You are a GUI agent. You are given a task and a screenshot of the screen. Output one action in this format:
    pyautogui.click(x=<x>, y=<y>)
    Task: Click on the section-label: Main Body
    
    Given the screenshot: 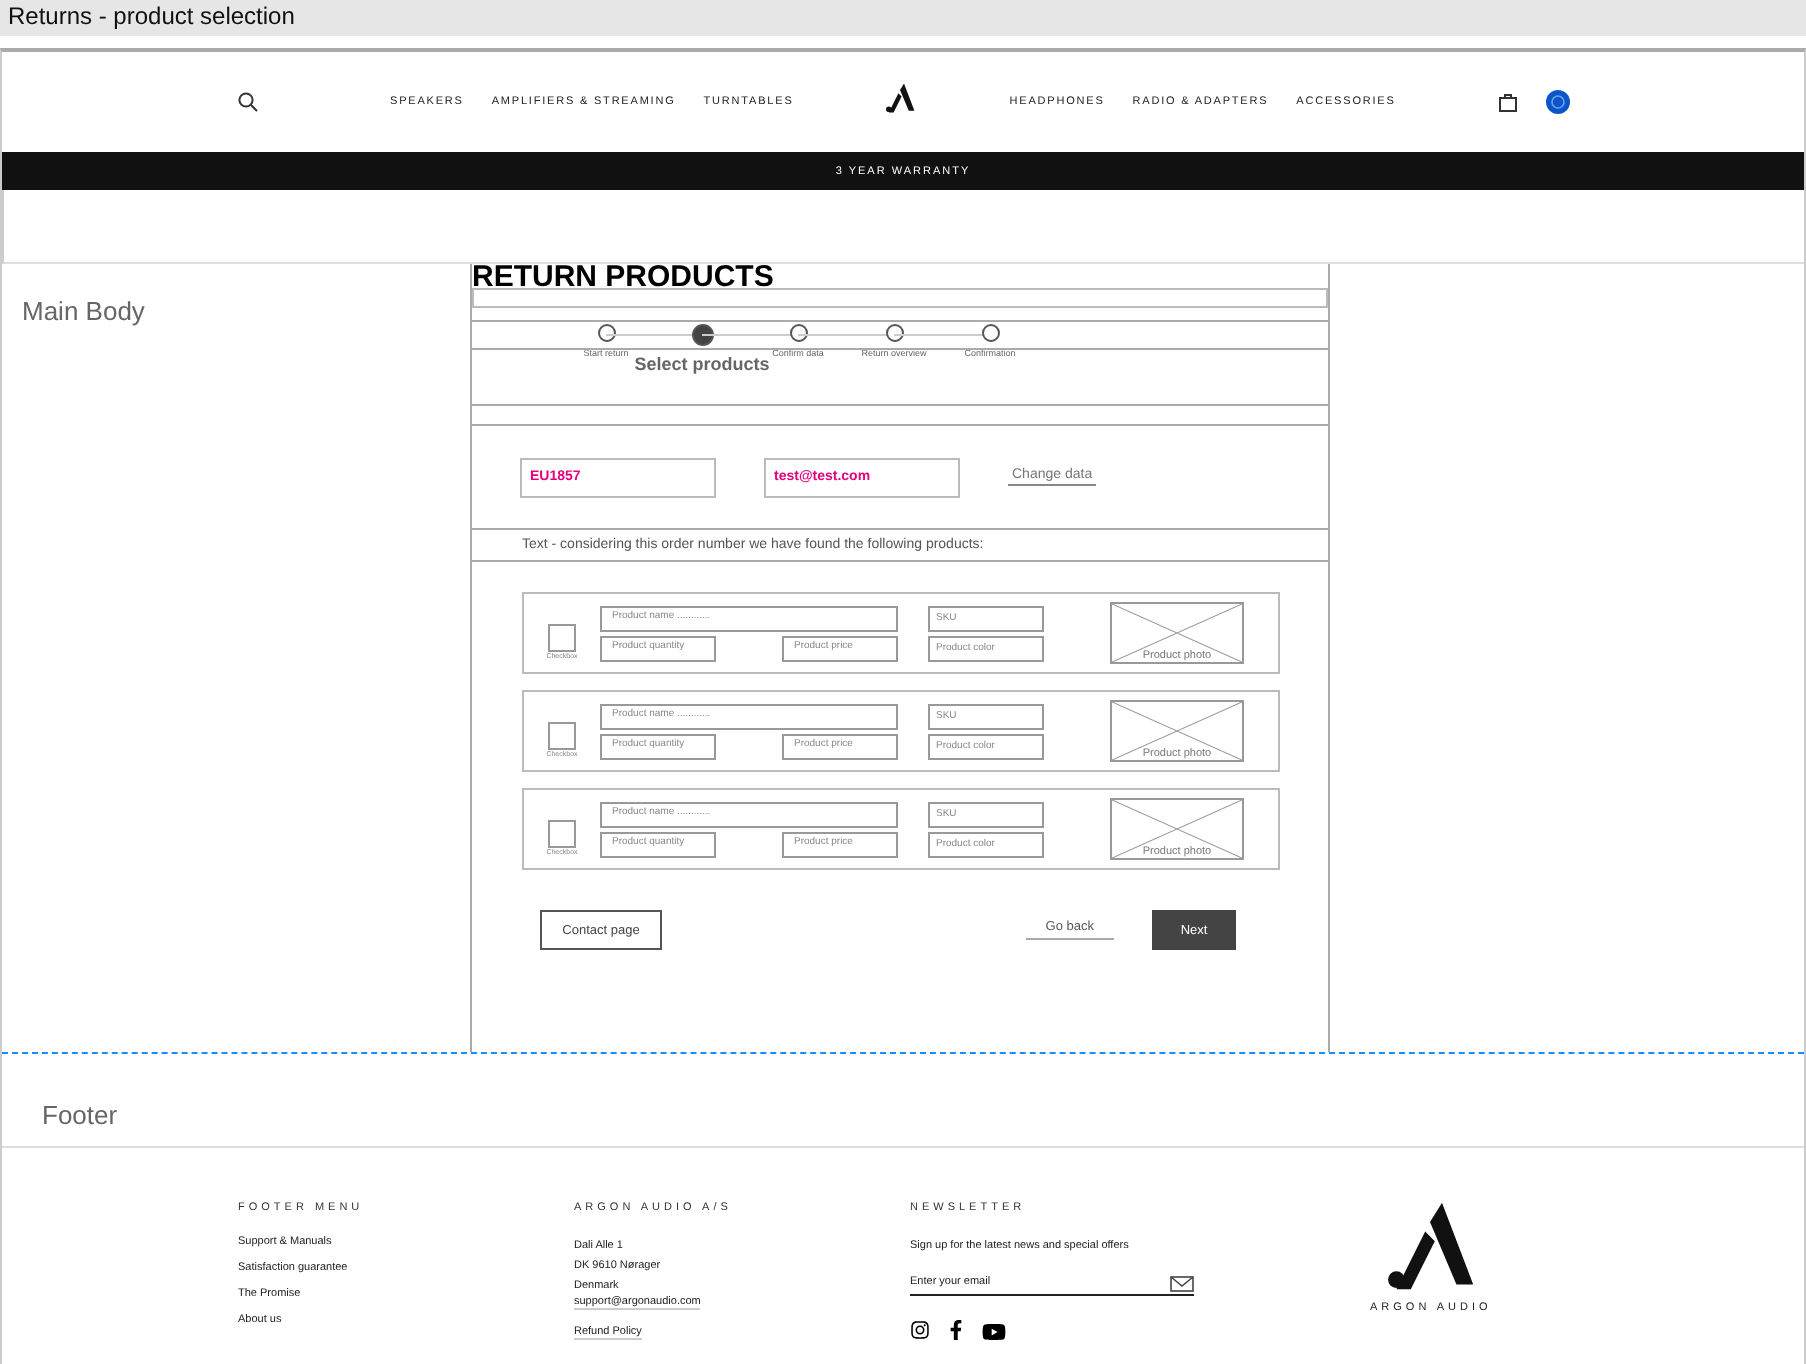 What is the action you would take?
    pyautogui.click(x=83, y=311)
    